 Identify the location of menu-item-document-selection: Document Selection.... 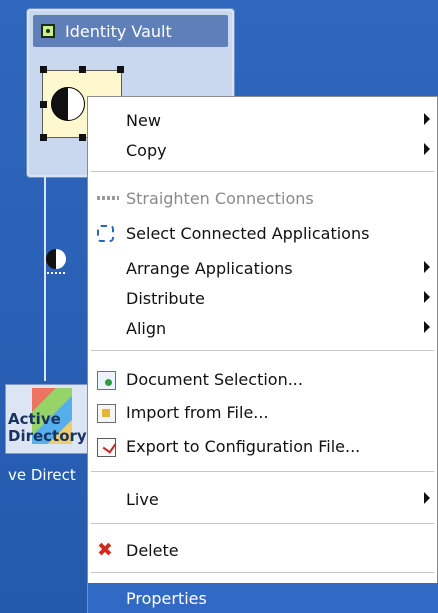
(263, 379).